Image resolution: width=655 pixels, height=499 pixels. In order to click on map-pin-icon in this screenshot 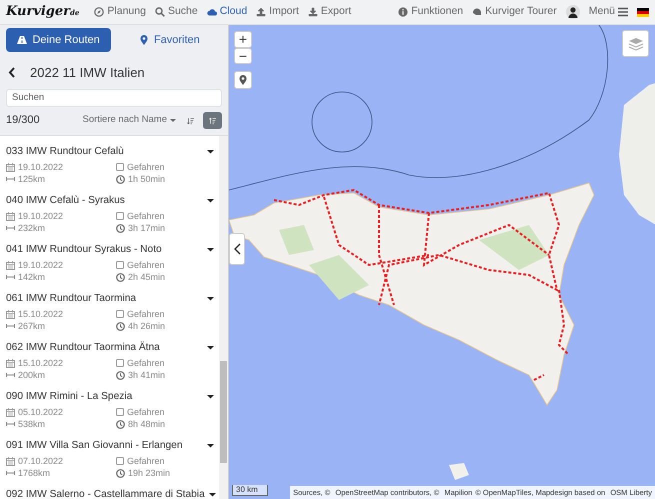, I will do `click(243, 80)`.